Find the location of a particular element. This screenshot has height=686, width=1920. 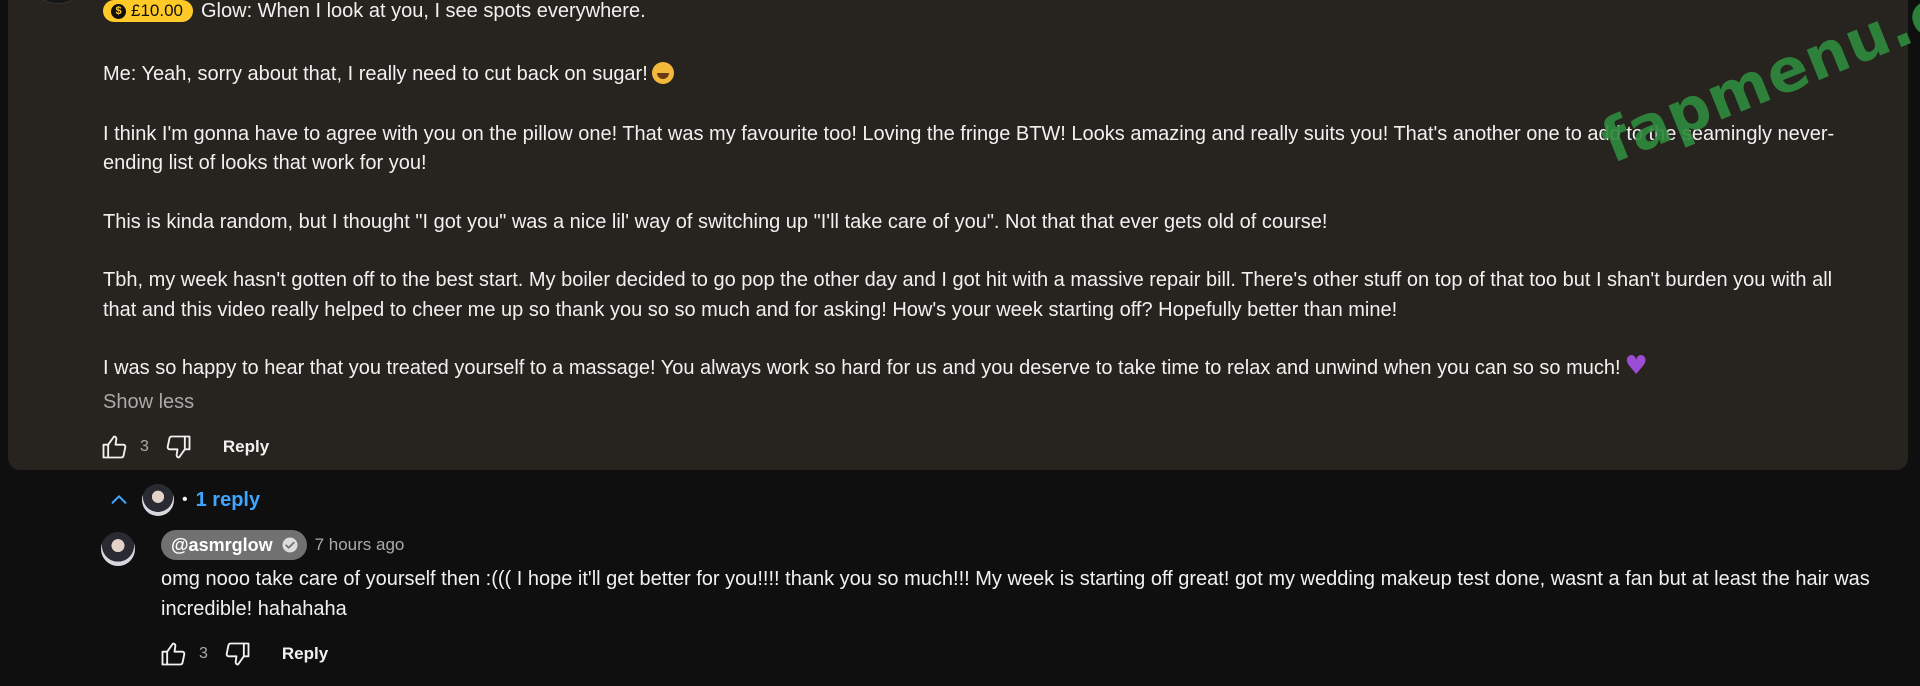

comment-action-bar: 3 Reply is located at coordinates (183, 447).